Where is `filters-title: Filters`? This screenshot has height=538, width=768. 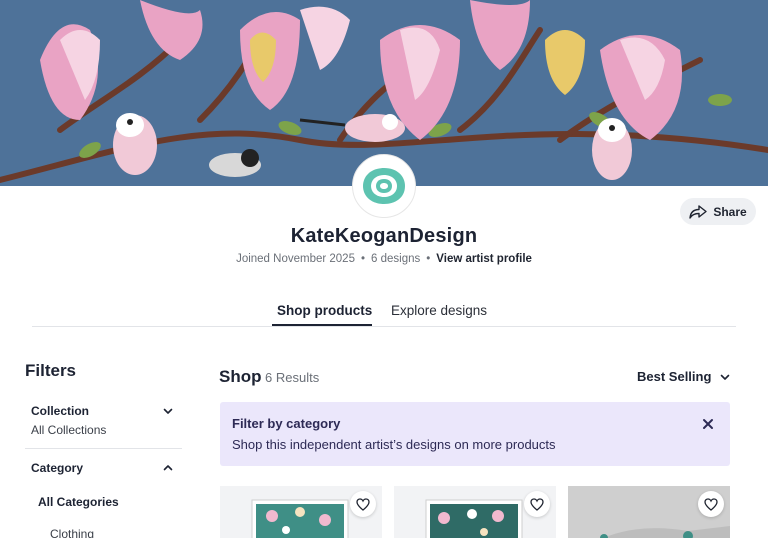 filters-title: Filters is located at coordinates (51, 370).